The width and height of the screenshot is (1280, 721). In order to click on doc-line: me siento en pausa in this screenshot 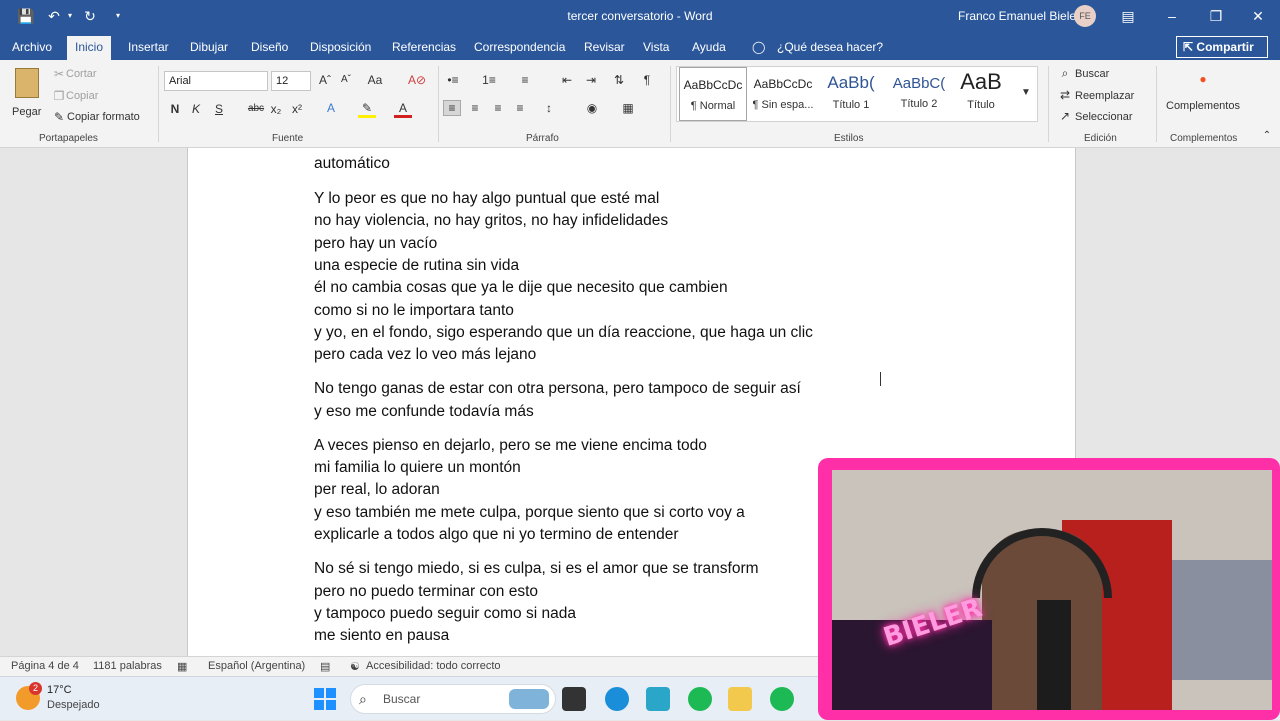, I will do `click(381, 636)`.